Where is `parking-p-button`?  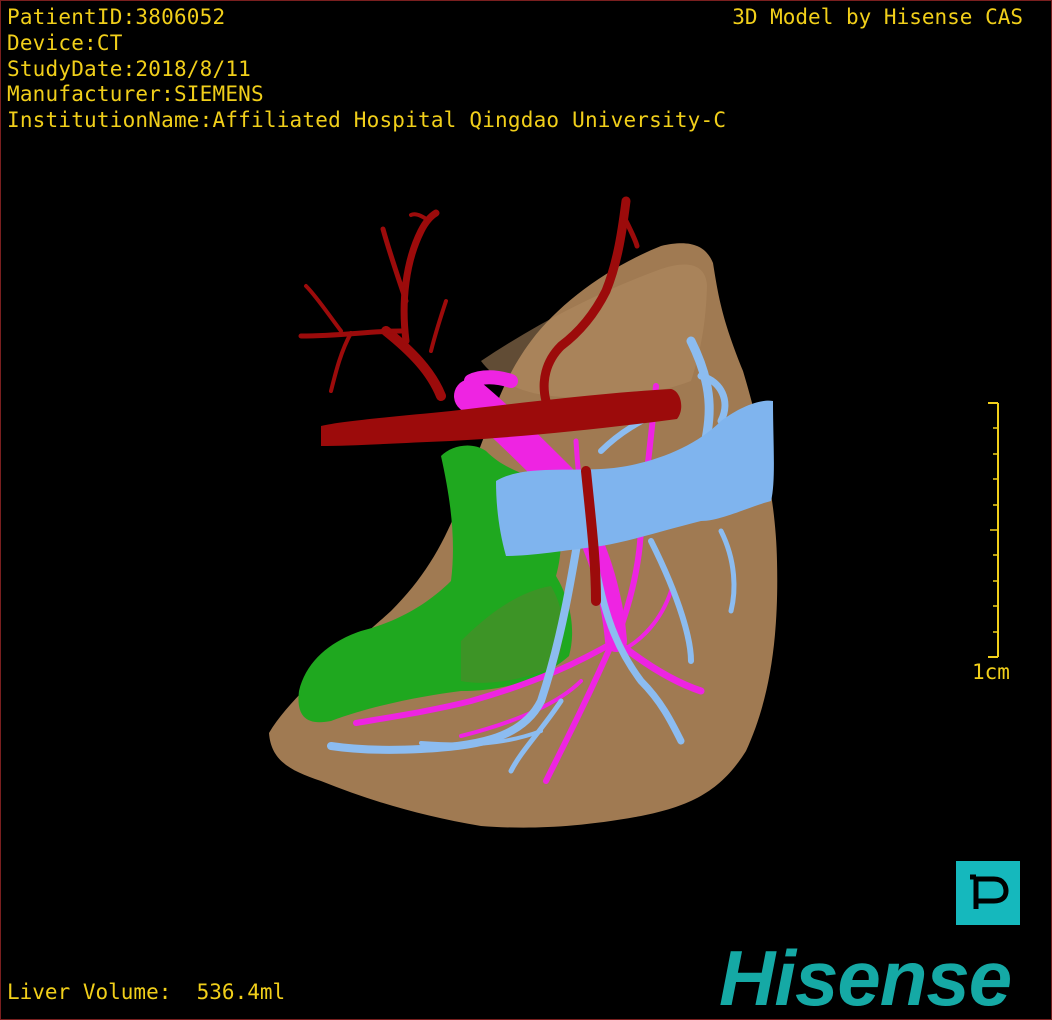 parking-p-button is located at coordinates (988, 893).